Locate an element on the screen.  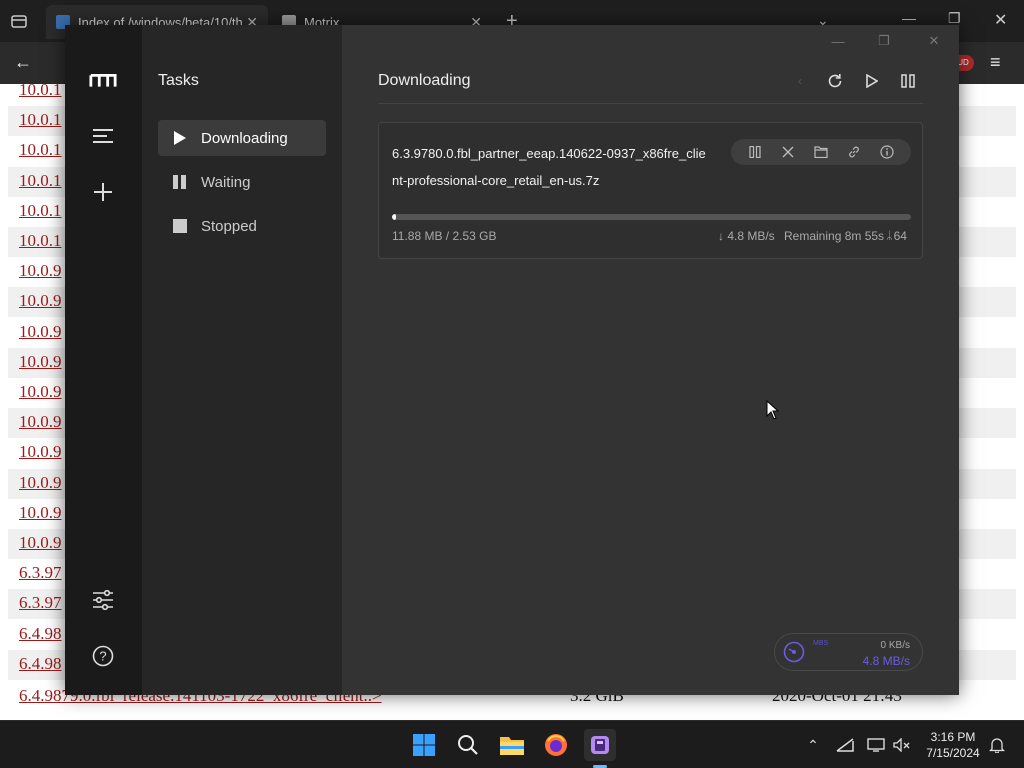
stop-icon is located at coordinates (179, 226).